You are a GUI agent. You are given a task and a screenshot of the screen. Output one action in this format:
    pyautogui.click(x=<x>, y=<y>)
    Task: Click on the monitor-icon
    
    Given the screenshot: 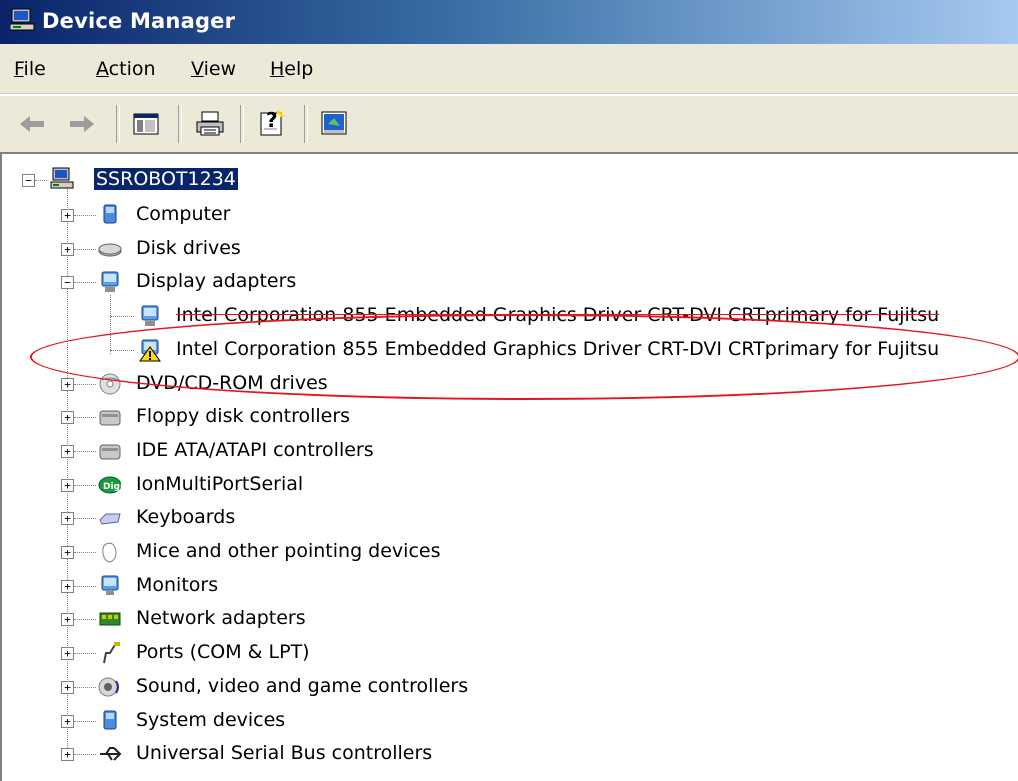 What is the action you would take?
    pyautogui.click(x=110, y=585)
    